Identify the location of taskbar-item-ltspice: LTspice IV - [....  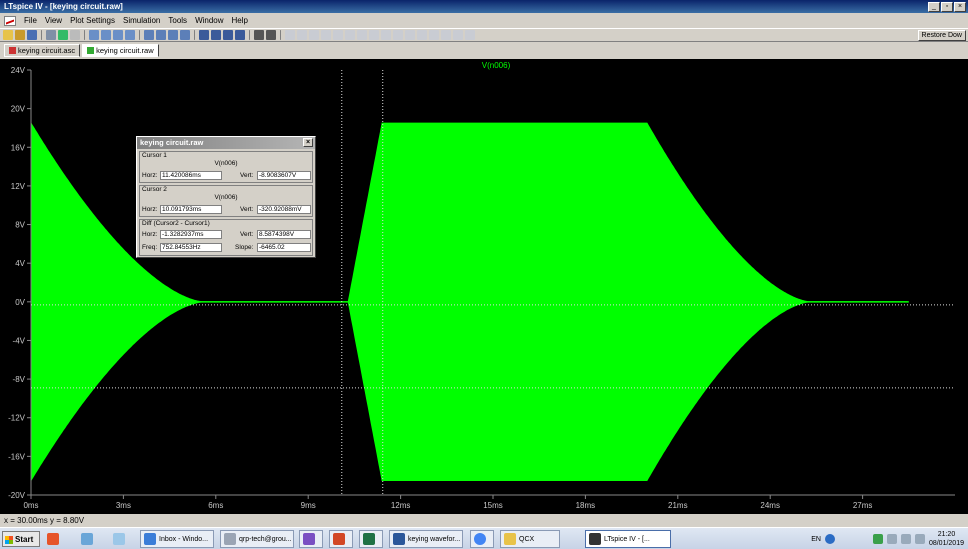
(628, 539).